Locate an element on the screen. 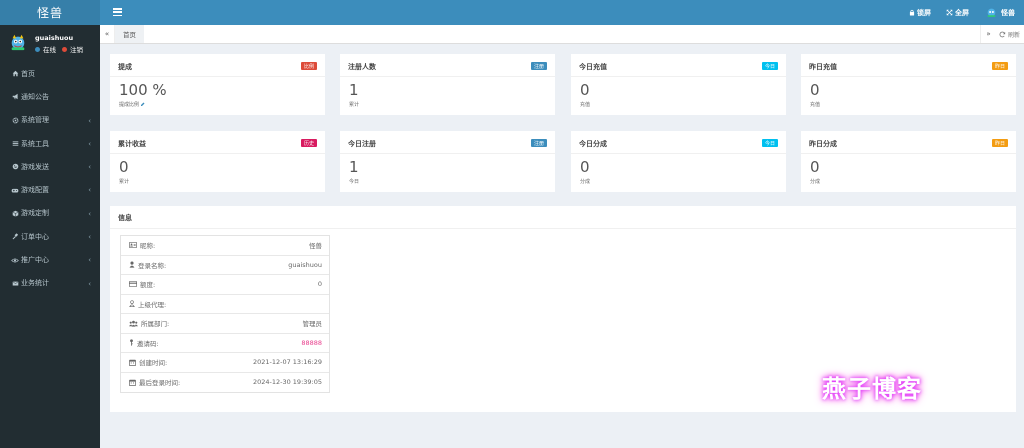  sidebar-item-label: 订单中心 is located at coordinates (35, 236).